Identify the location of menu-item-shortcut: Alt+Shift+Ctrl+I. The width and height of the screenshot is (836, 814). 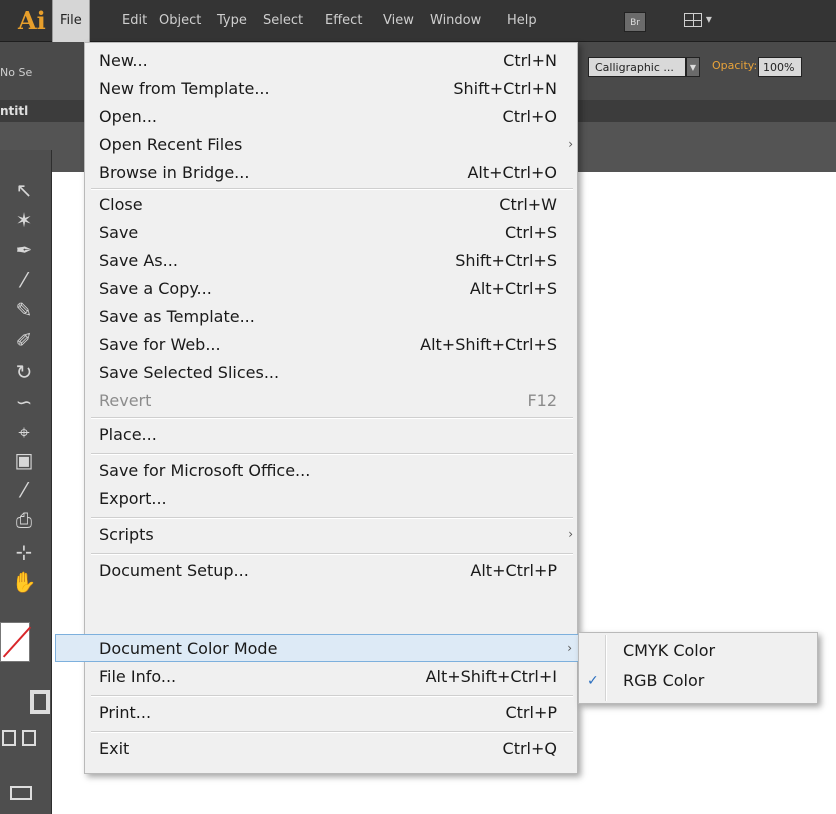
(491, 676).